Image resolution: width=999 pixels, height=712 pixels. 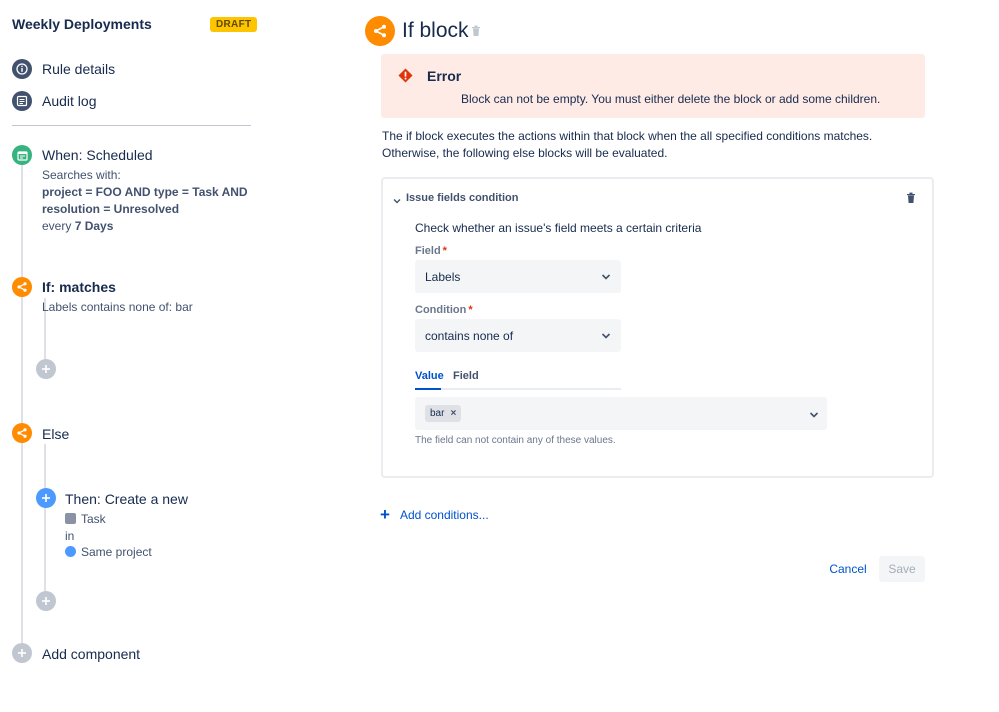 What do you see at coordinates (69, 101) in the screenshot?
I see `nav-label: Audit log` at bounding box center [69, 101].